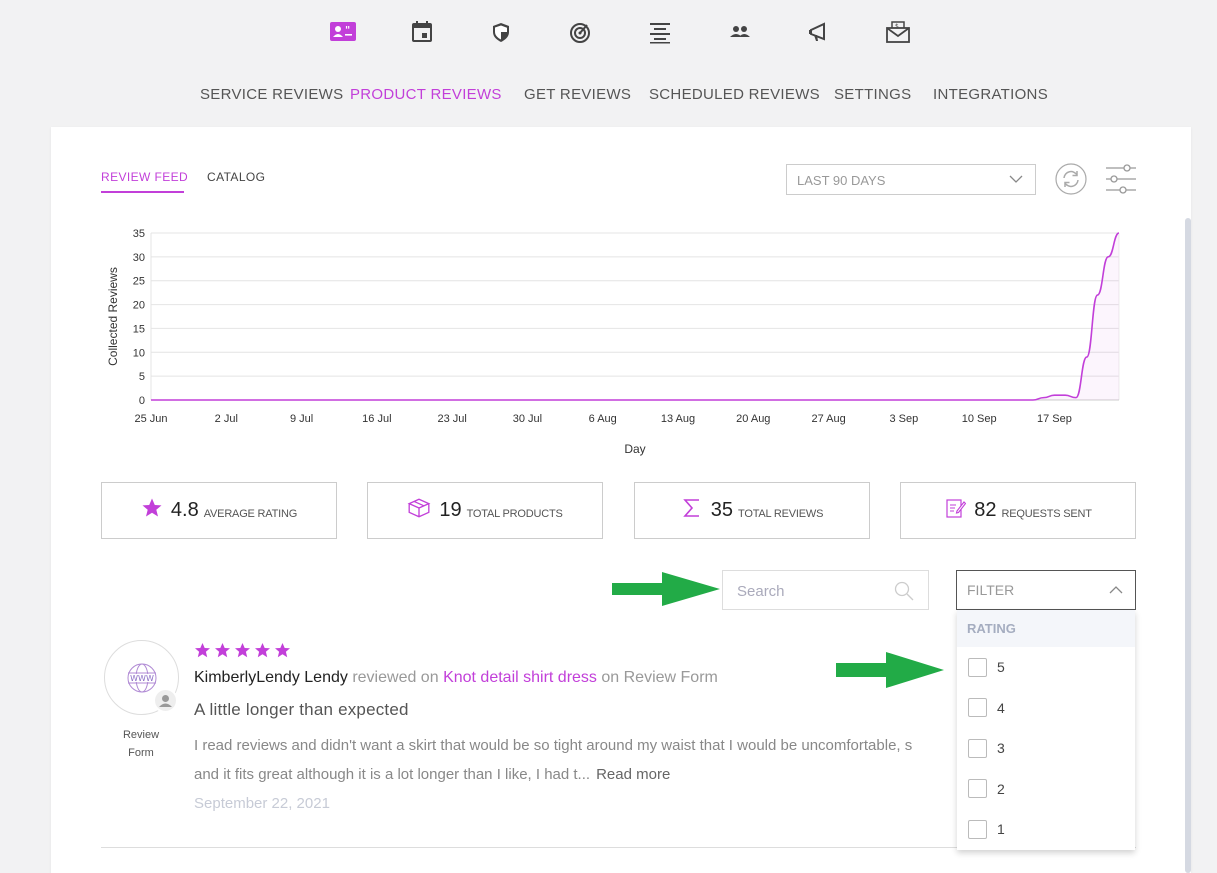 The width and height of the screenshot is (1217, 873). What do you see at coordinates (904, 593) in the screenshot?
I see `search-icon` at bounding box center [904, 593].